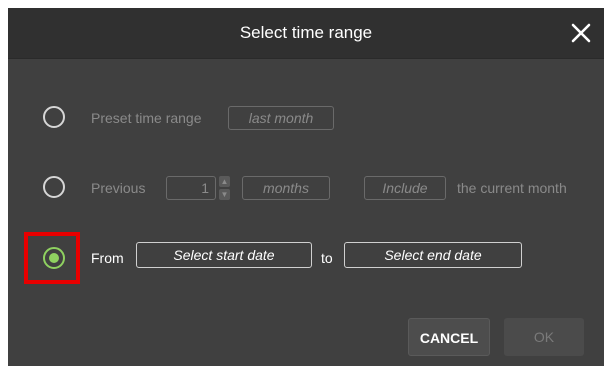 This screenshot has height=373, width=604. I want to click on dialog-titlebar: Select time range, so click(306, 33).